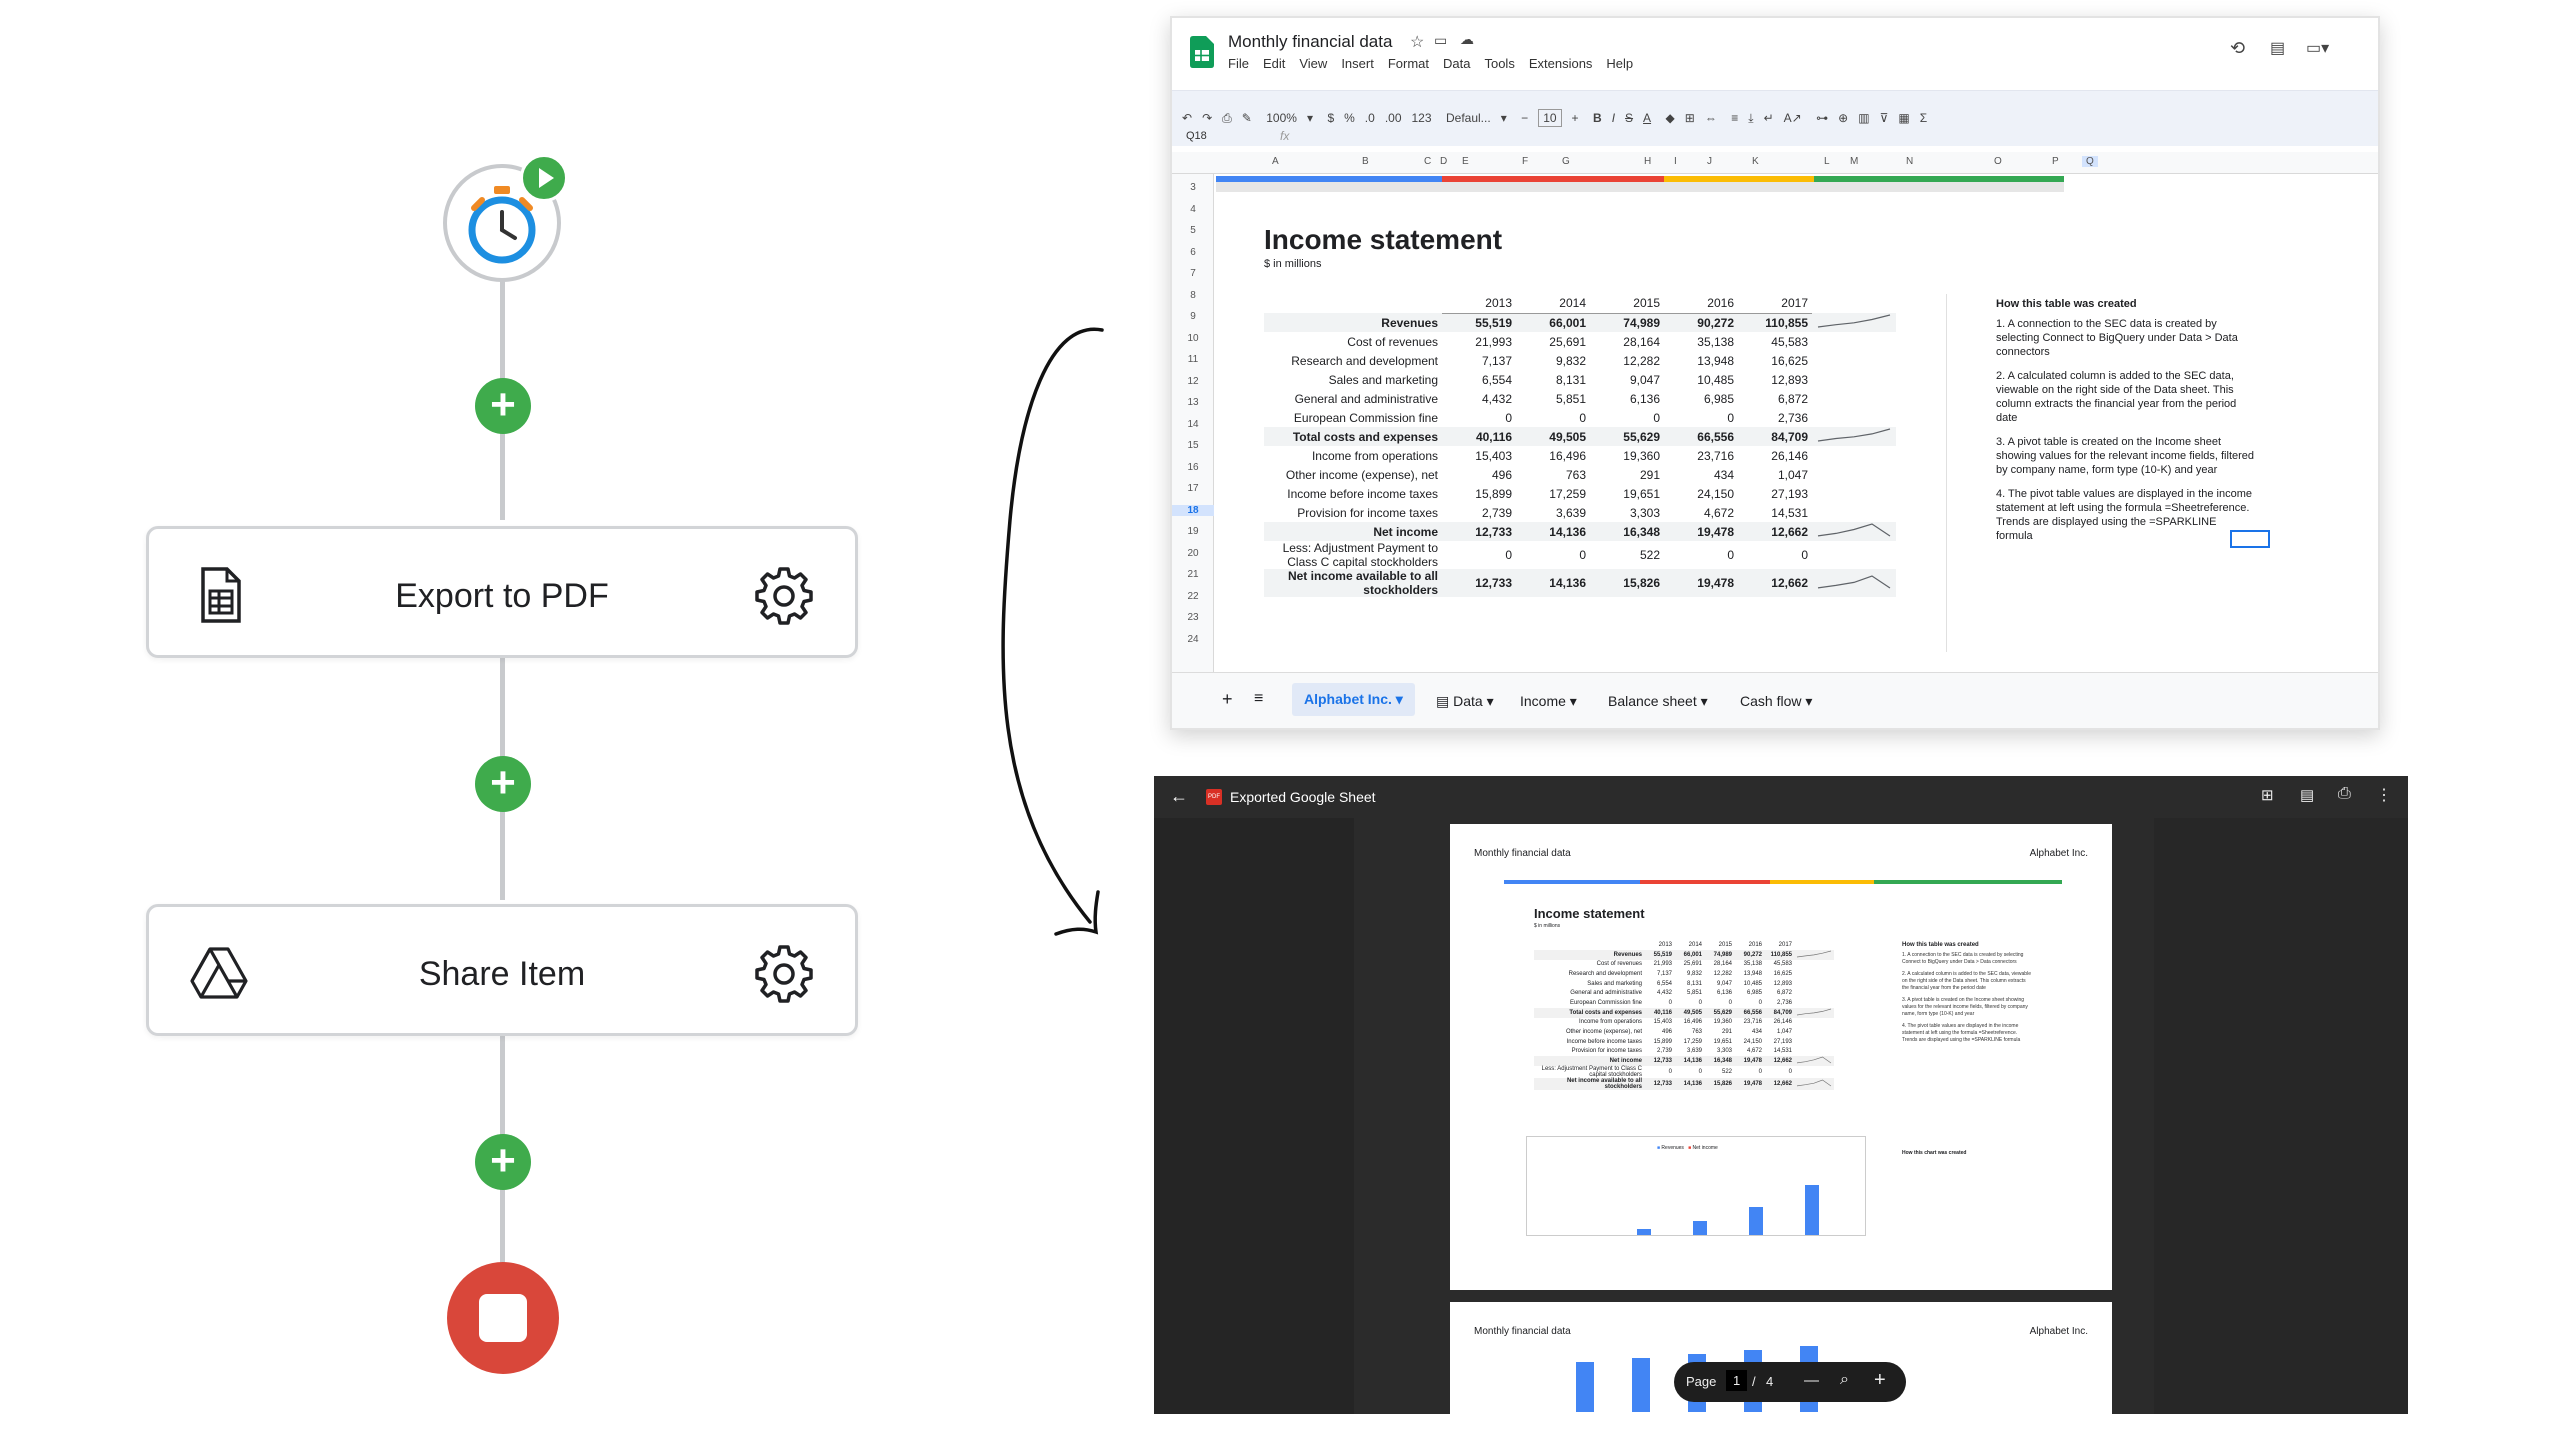 This screenshot has height=1440, width=2560. I want to click on row-header: 13, so click(1193, 402).